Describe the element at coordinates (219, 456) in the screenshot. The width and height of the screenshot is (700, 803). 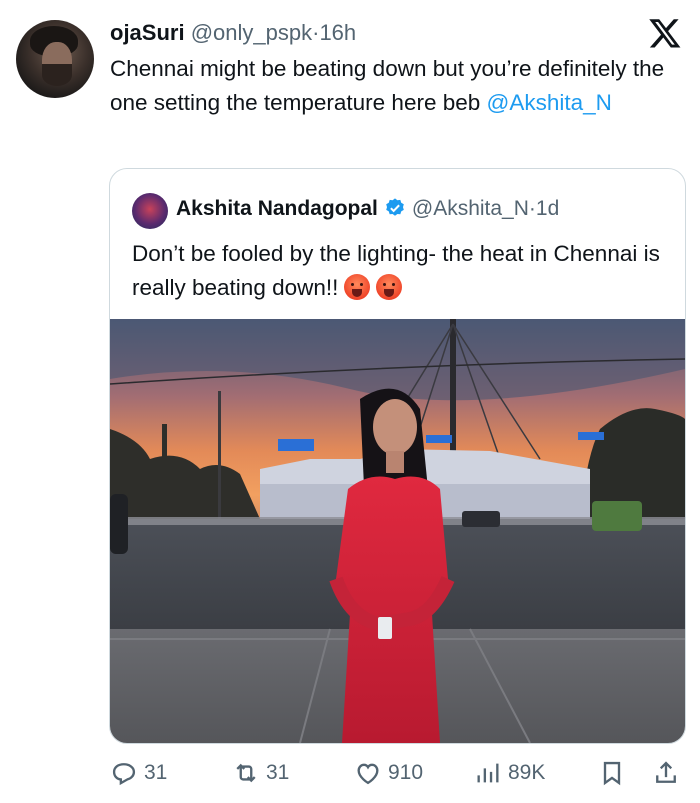
I see `photo-streetlight` at that location.